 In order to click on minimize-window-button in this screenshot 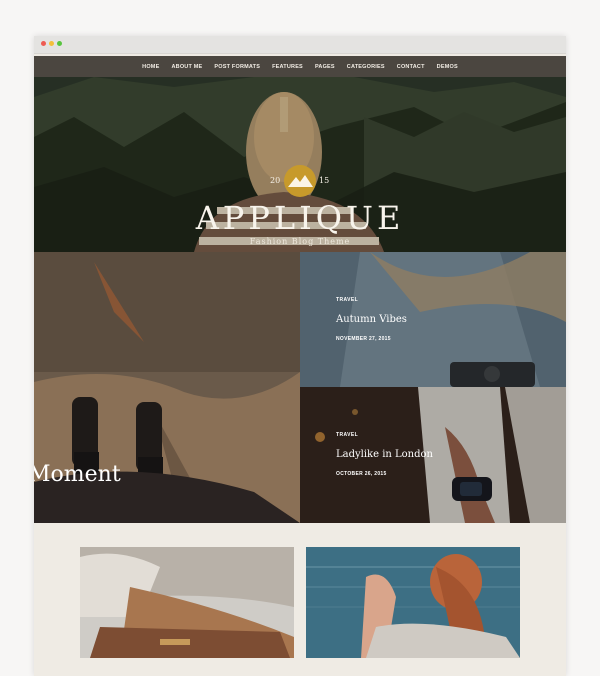, I will do `click(51, 43)`.